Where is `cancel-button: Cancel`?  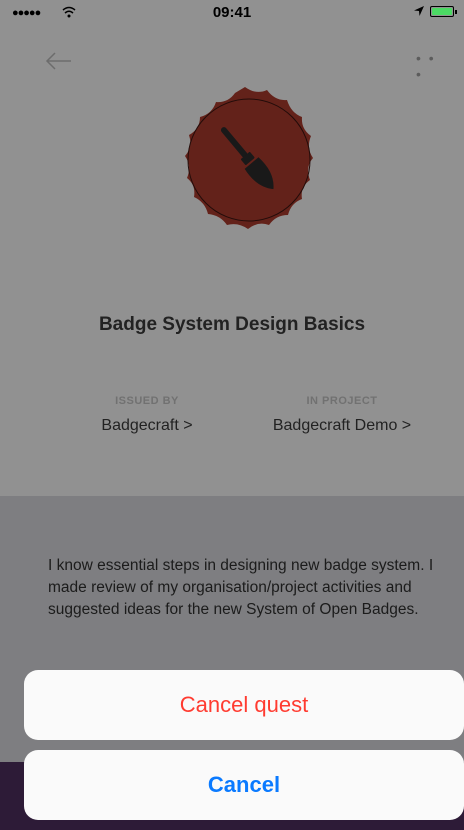
cancel-button: Cancel is located at coordinates (244, 785).